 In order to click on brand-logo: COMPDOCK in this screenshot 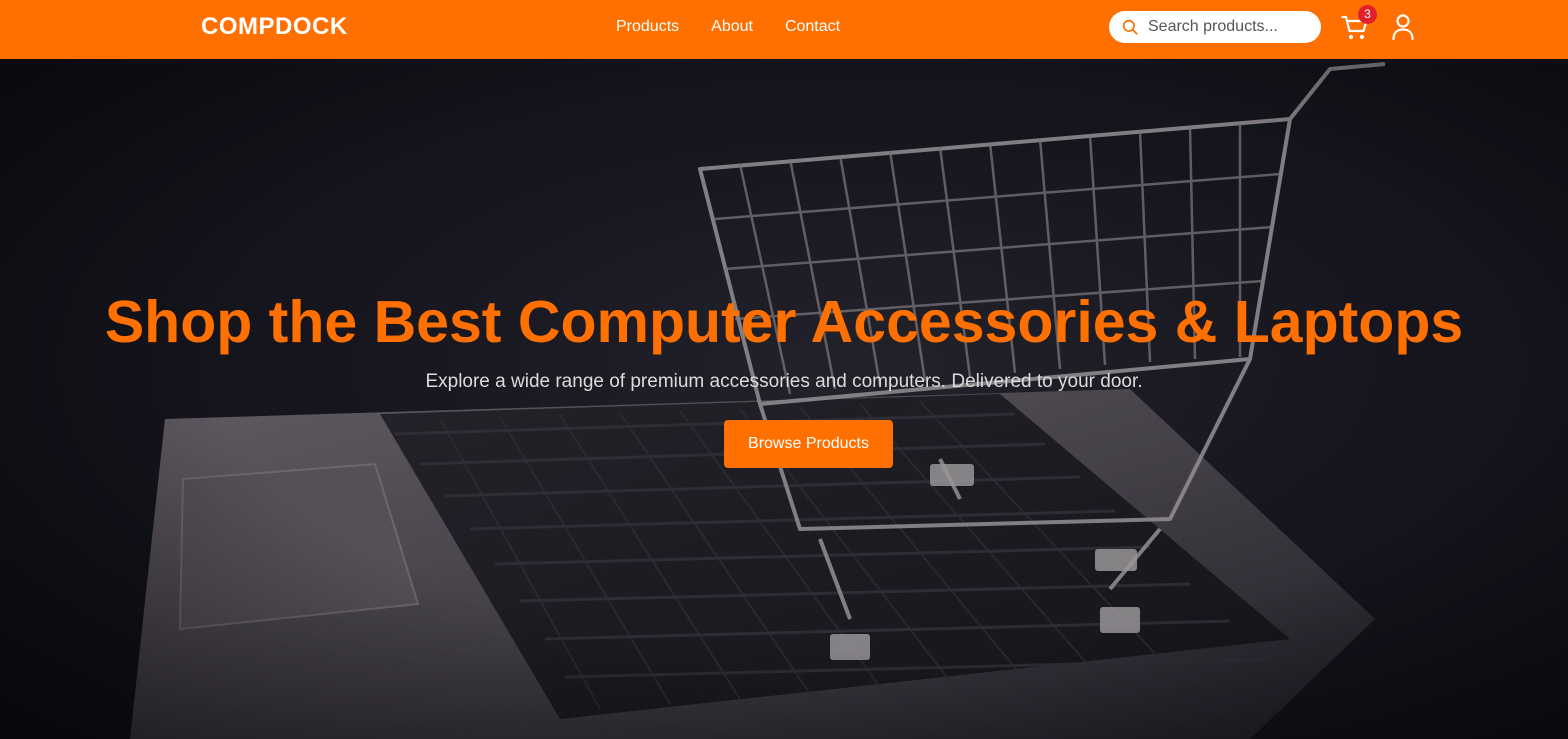, I will do `click(274, 27)`.